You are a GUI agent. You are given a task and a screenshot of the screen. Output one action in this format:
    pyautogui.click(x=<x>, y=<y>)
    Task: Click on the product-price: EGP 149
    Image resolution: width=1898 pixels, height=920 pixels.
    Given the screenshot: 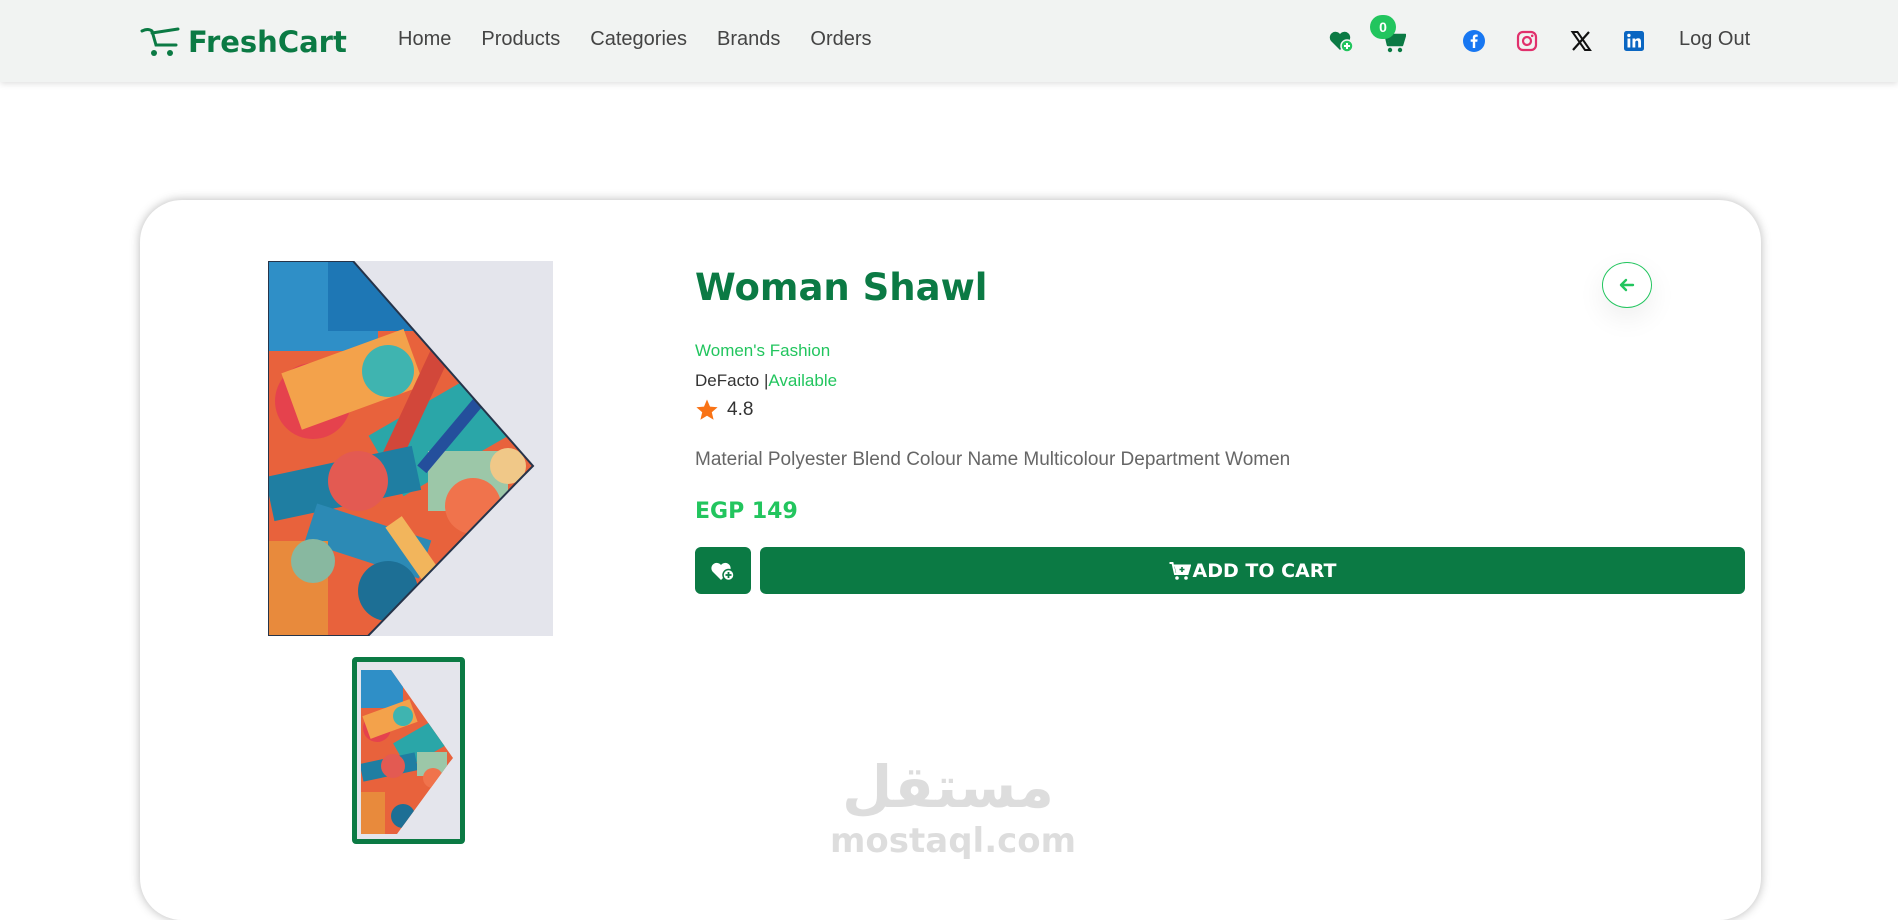 What is the action you would take?
    pyautogui.click(x=746, y=511)
    